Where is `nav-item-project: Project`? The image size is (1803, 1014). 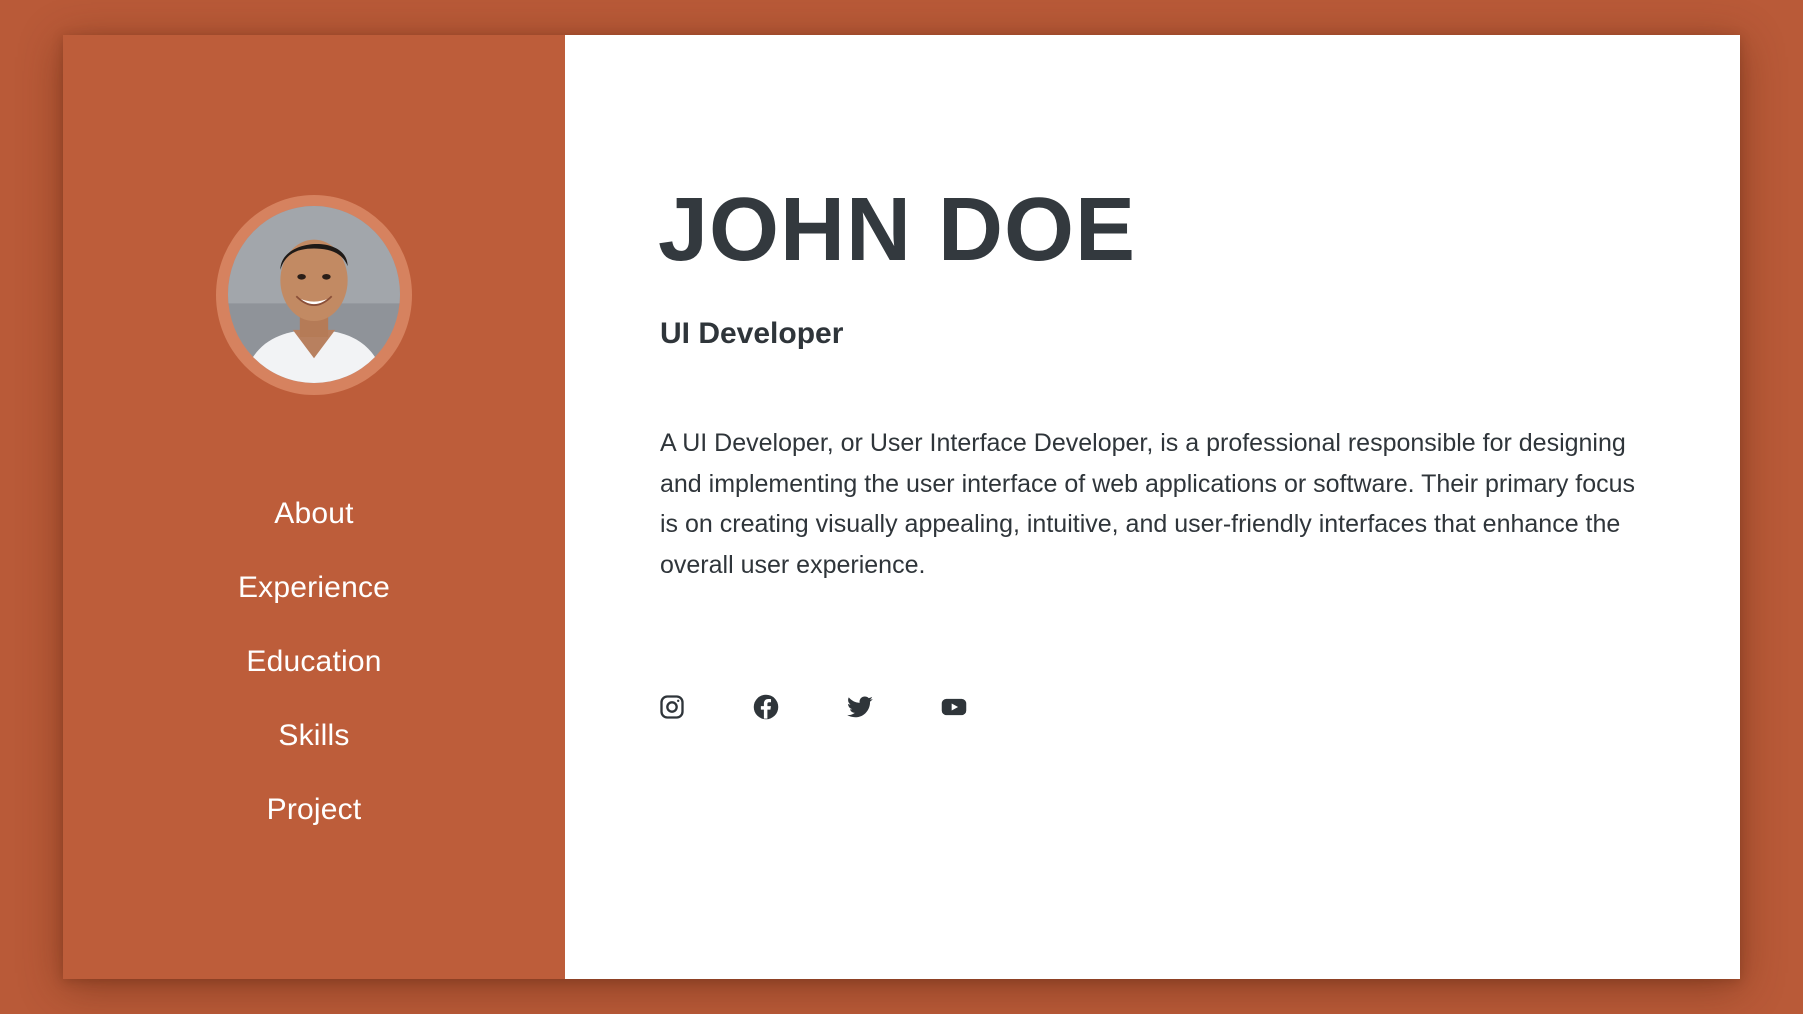 nav-item-project: Project is located at coordinates (314, 826).